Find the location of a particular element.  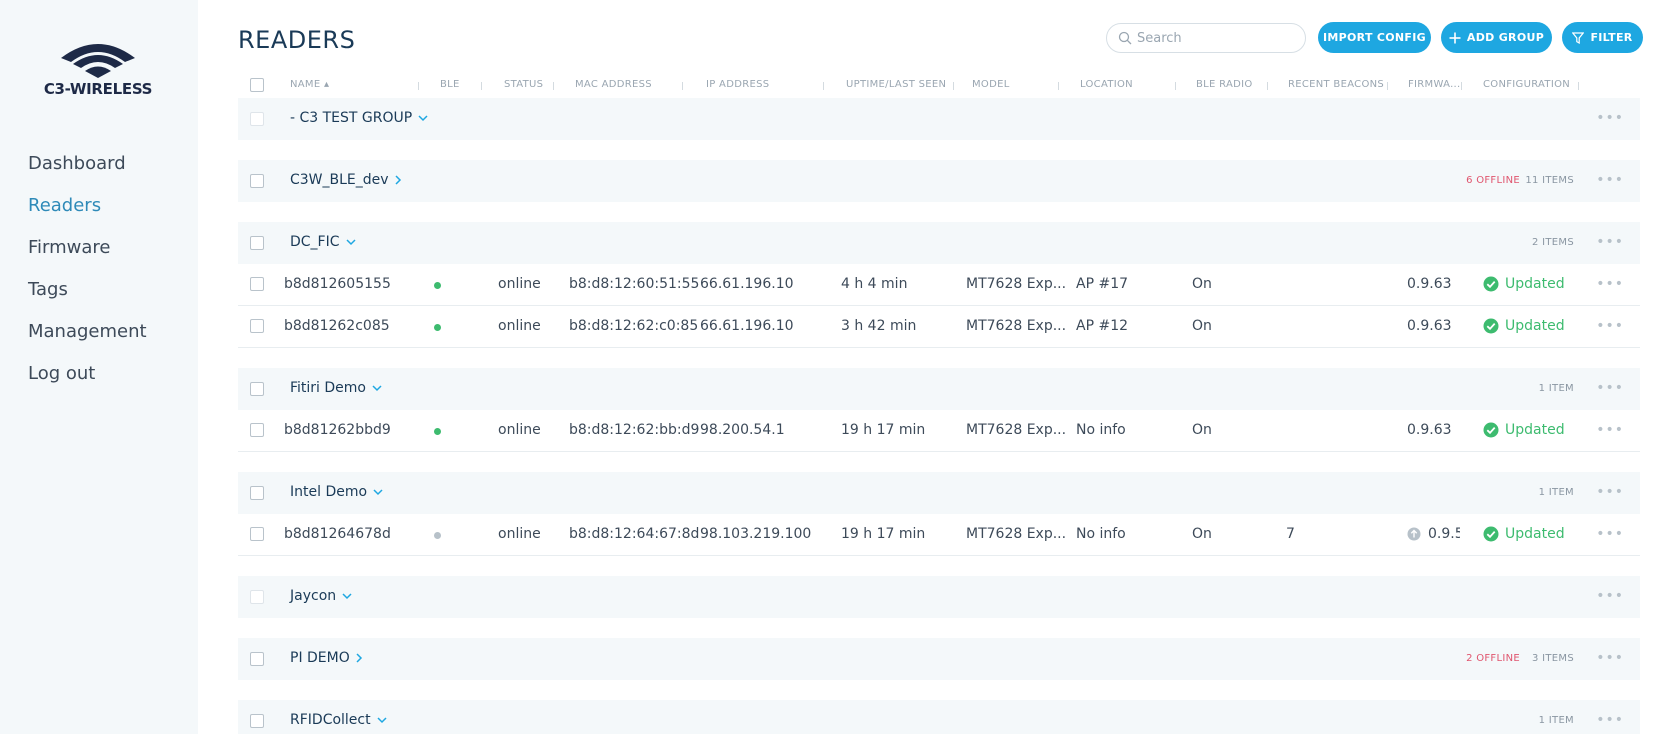

add-group-button: ADD GROUP is located at coordinates (1496, 37).